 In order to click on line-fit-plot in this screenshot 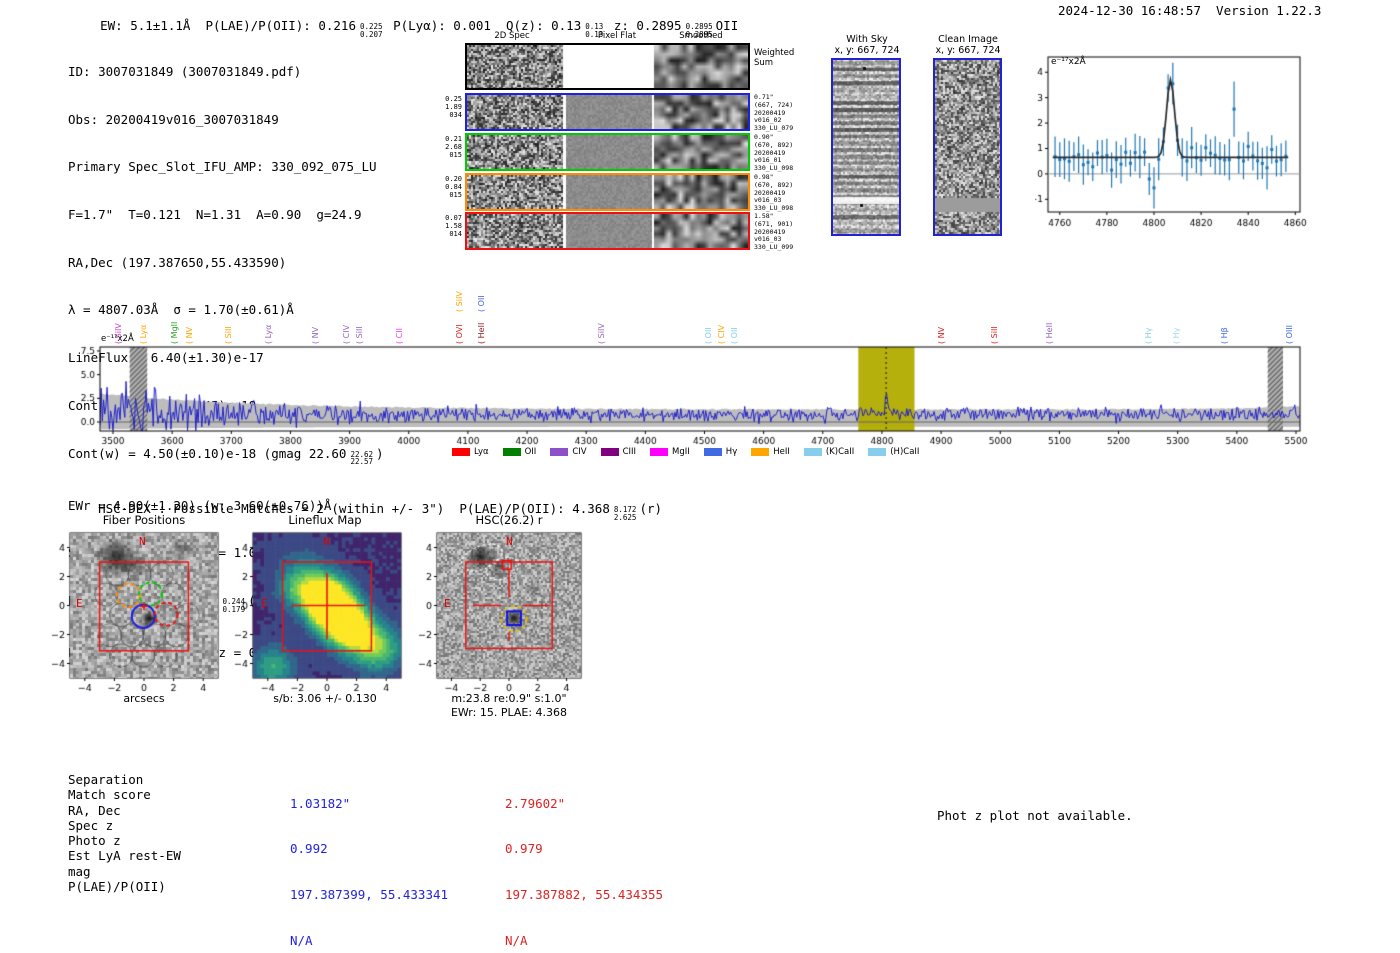, I will do `click(1175, 143)`.